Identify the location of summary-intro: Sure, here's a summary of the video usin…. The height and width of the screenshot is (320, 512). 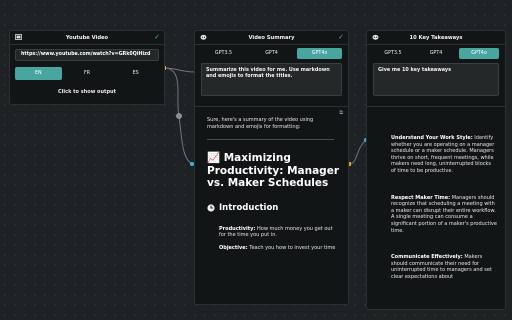
(260, 123).